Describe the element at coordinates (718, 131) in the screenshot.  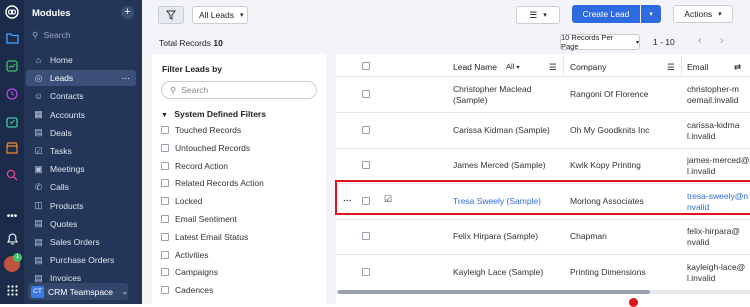
I see `email-cell: carissa-kidma l.invalid` at that location.